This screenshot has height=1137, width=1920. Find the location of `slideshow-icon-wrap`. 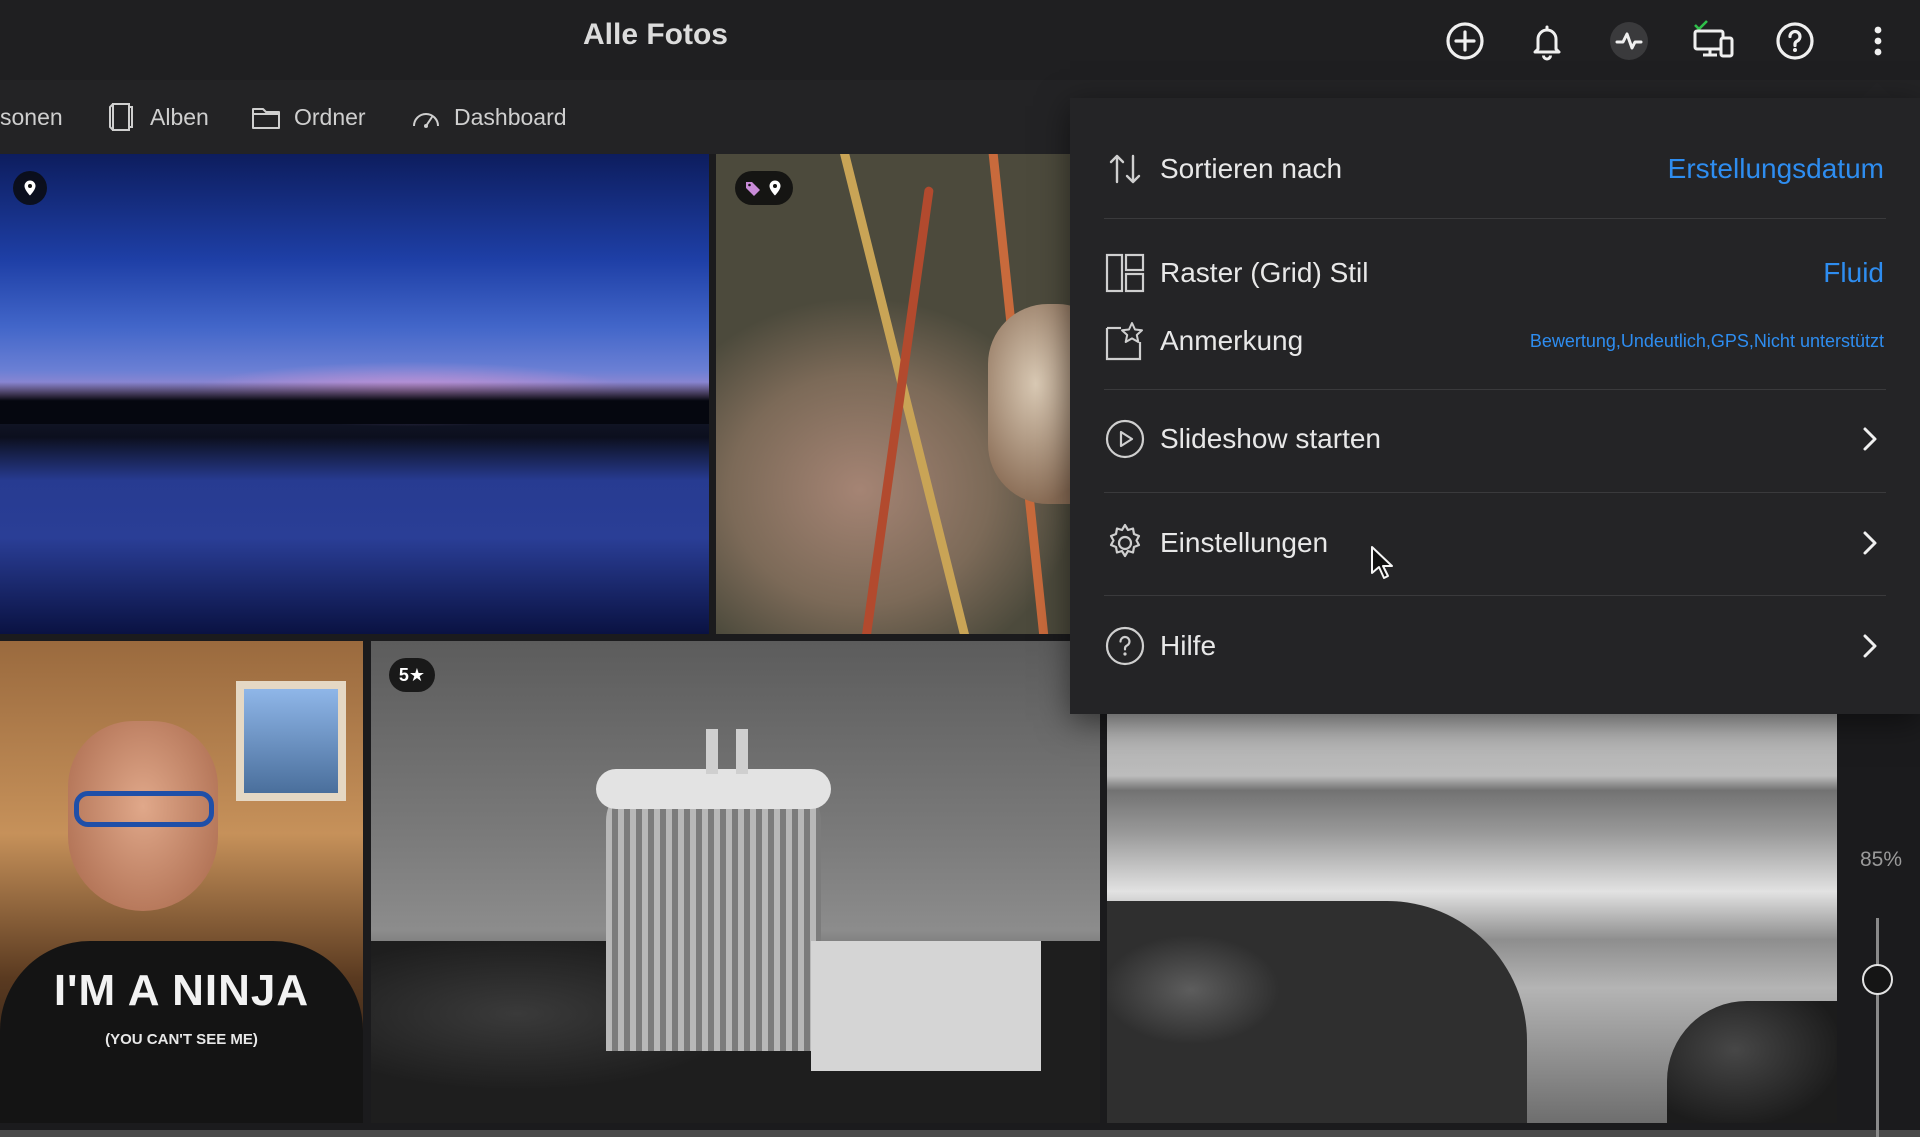

slideshow-icon-wrap is located at coordinates (1125, 439).